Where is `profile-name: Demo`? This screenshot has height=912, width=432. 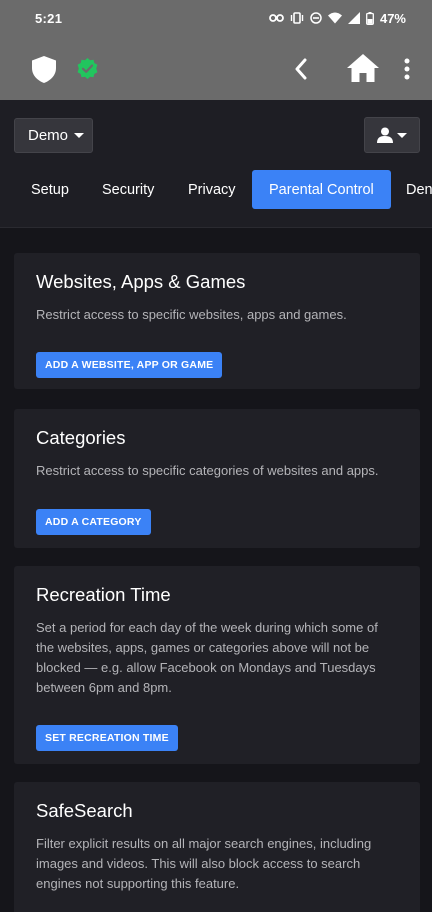
profile-name: Demo is located at coordinates (48, 135).